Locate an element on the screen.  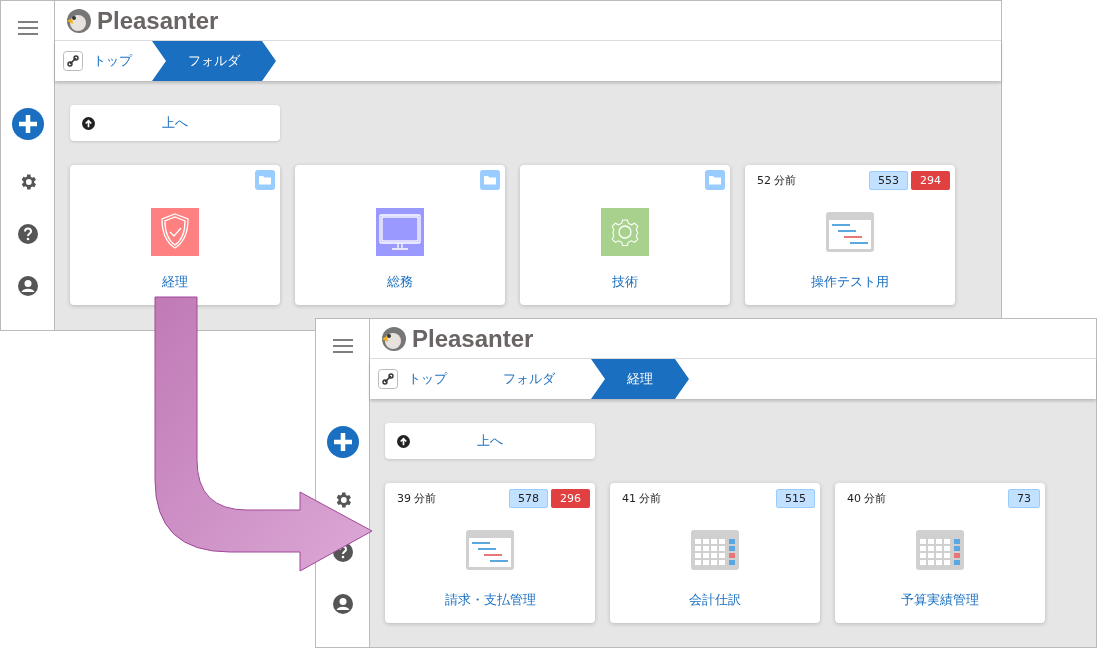
card-title: 操作テスト用 is located at coordinates (850, 282).